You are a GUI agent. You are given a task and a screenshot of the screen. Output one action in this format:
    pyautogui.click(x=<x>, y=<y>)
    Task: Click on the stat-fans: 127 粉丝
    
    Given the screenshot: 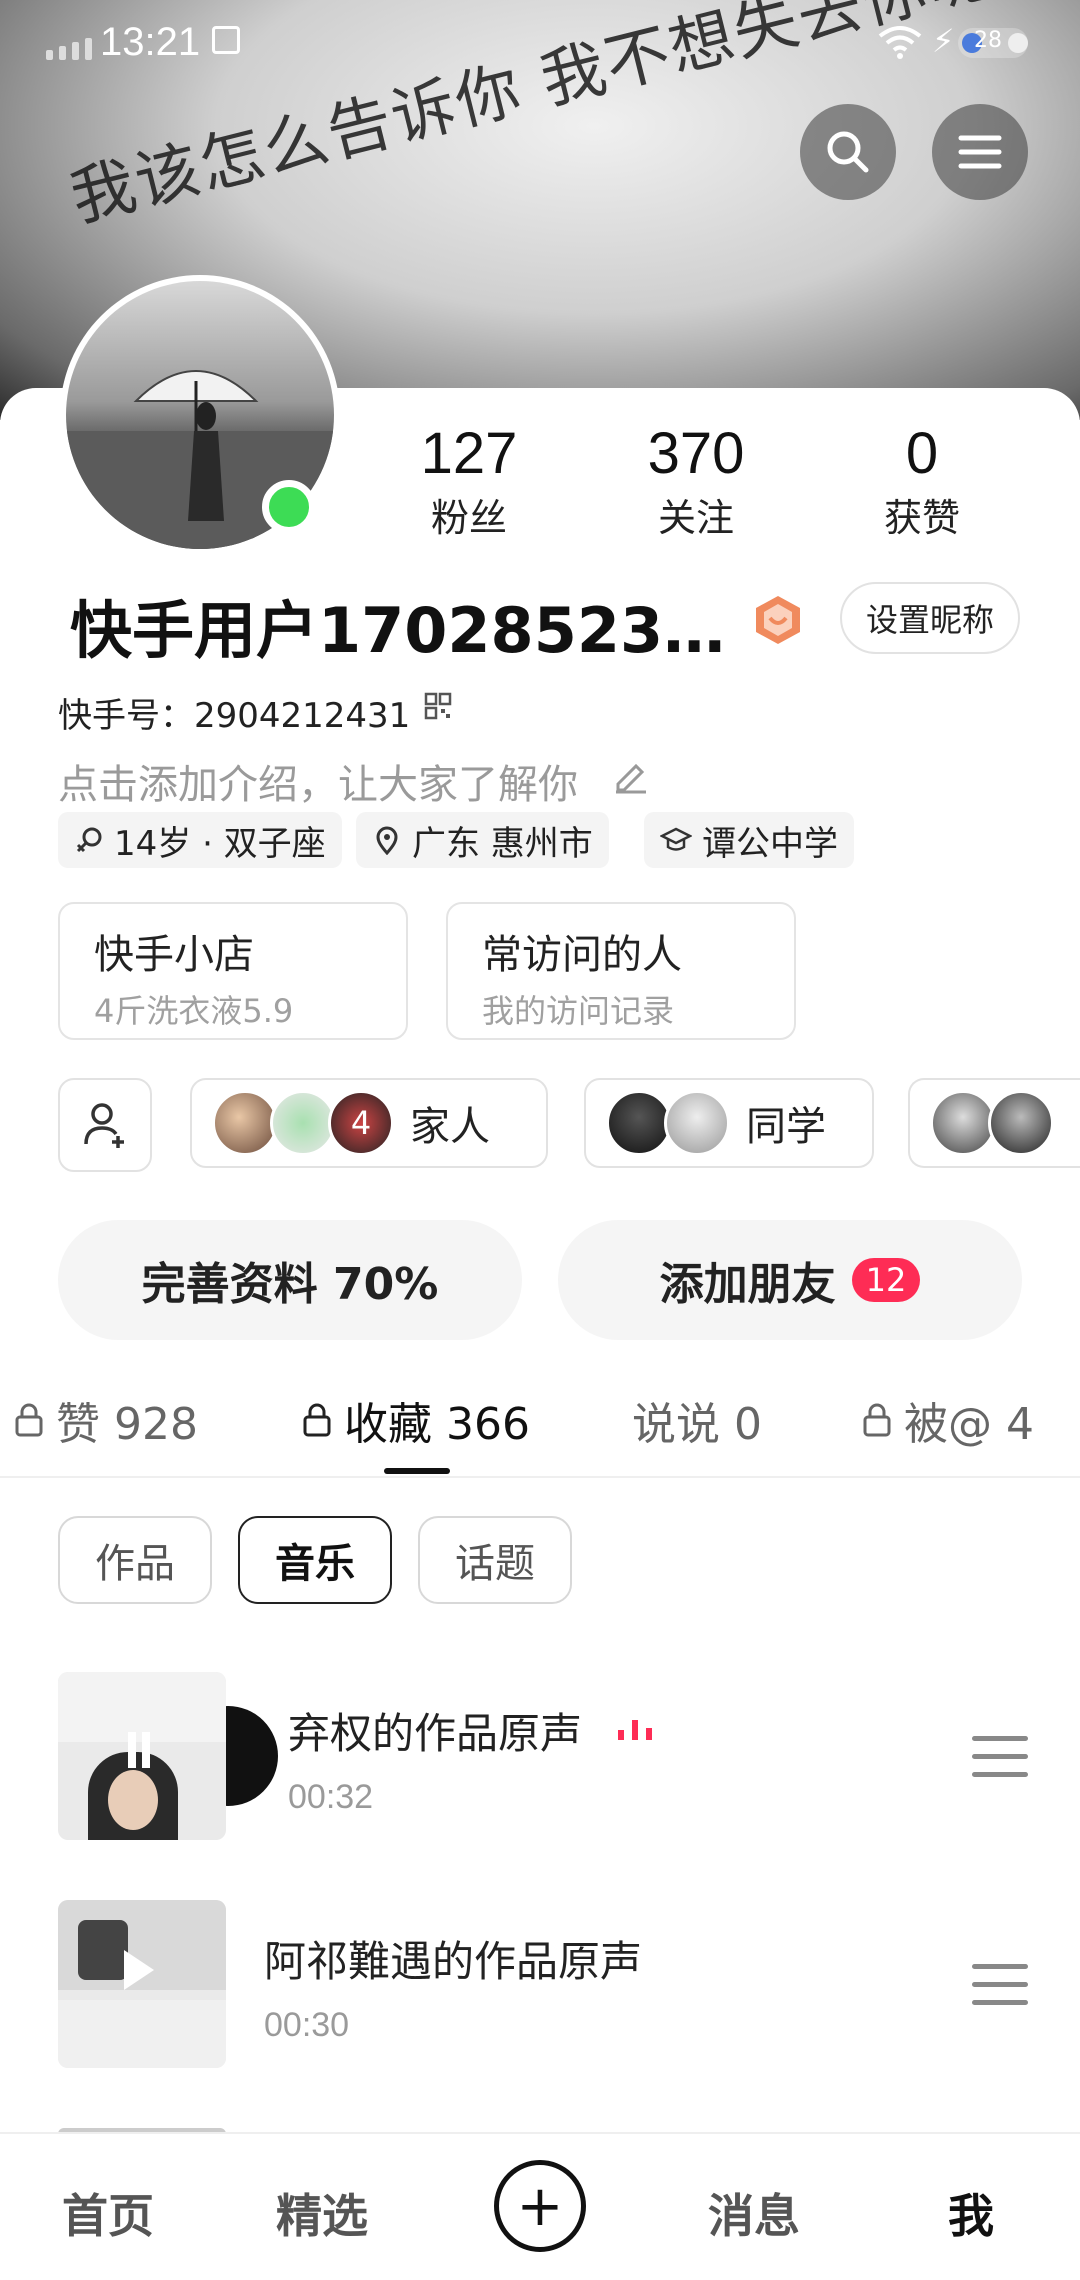 What is the action you would take?
    pyautogui.click(x=469, y=481)
    